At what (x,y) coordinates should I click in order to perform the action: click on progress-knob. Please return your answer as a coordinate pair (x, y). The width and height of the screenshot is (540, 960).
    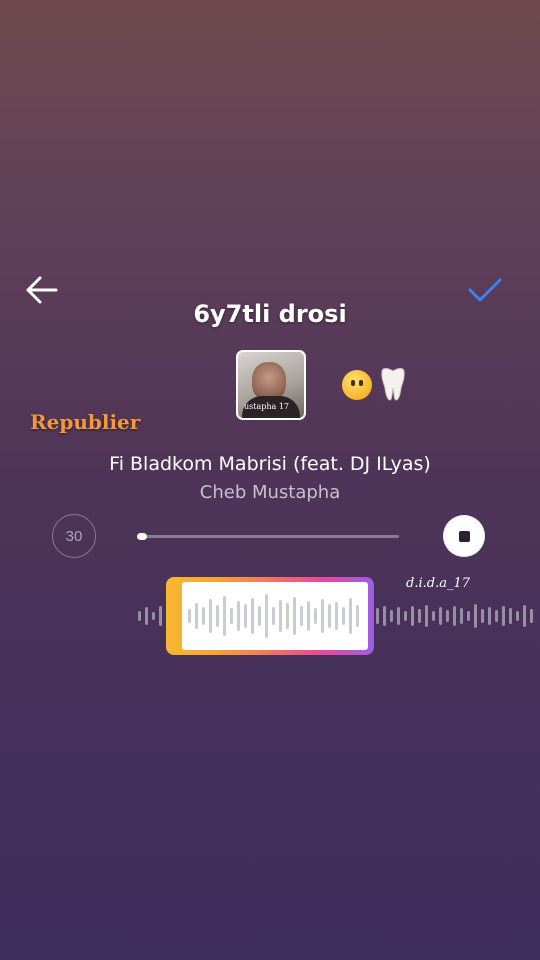
    Looking at the image, I should click on (142, 536).